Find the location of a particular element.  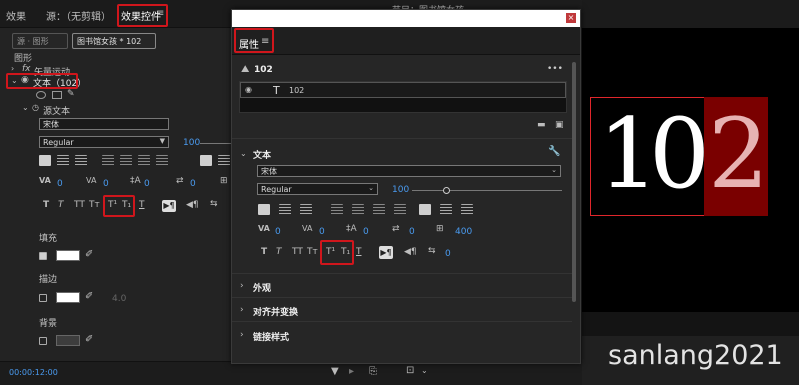

export-icon: ⎘ is located at coordinates (373, 372).